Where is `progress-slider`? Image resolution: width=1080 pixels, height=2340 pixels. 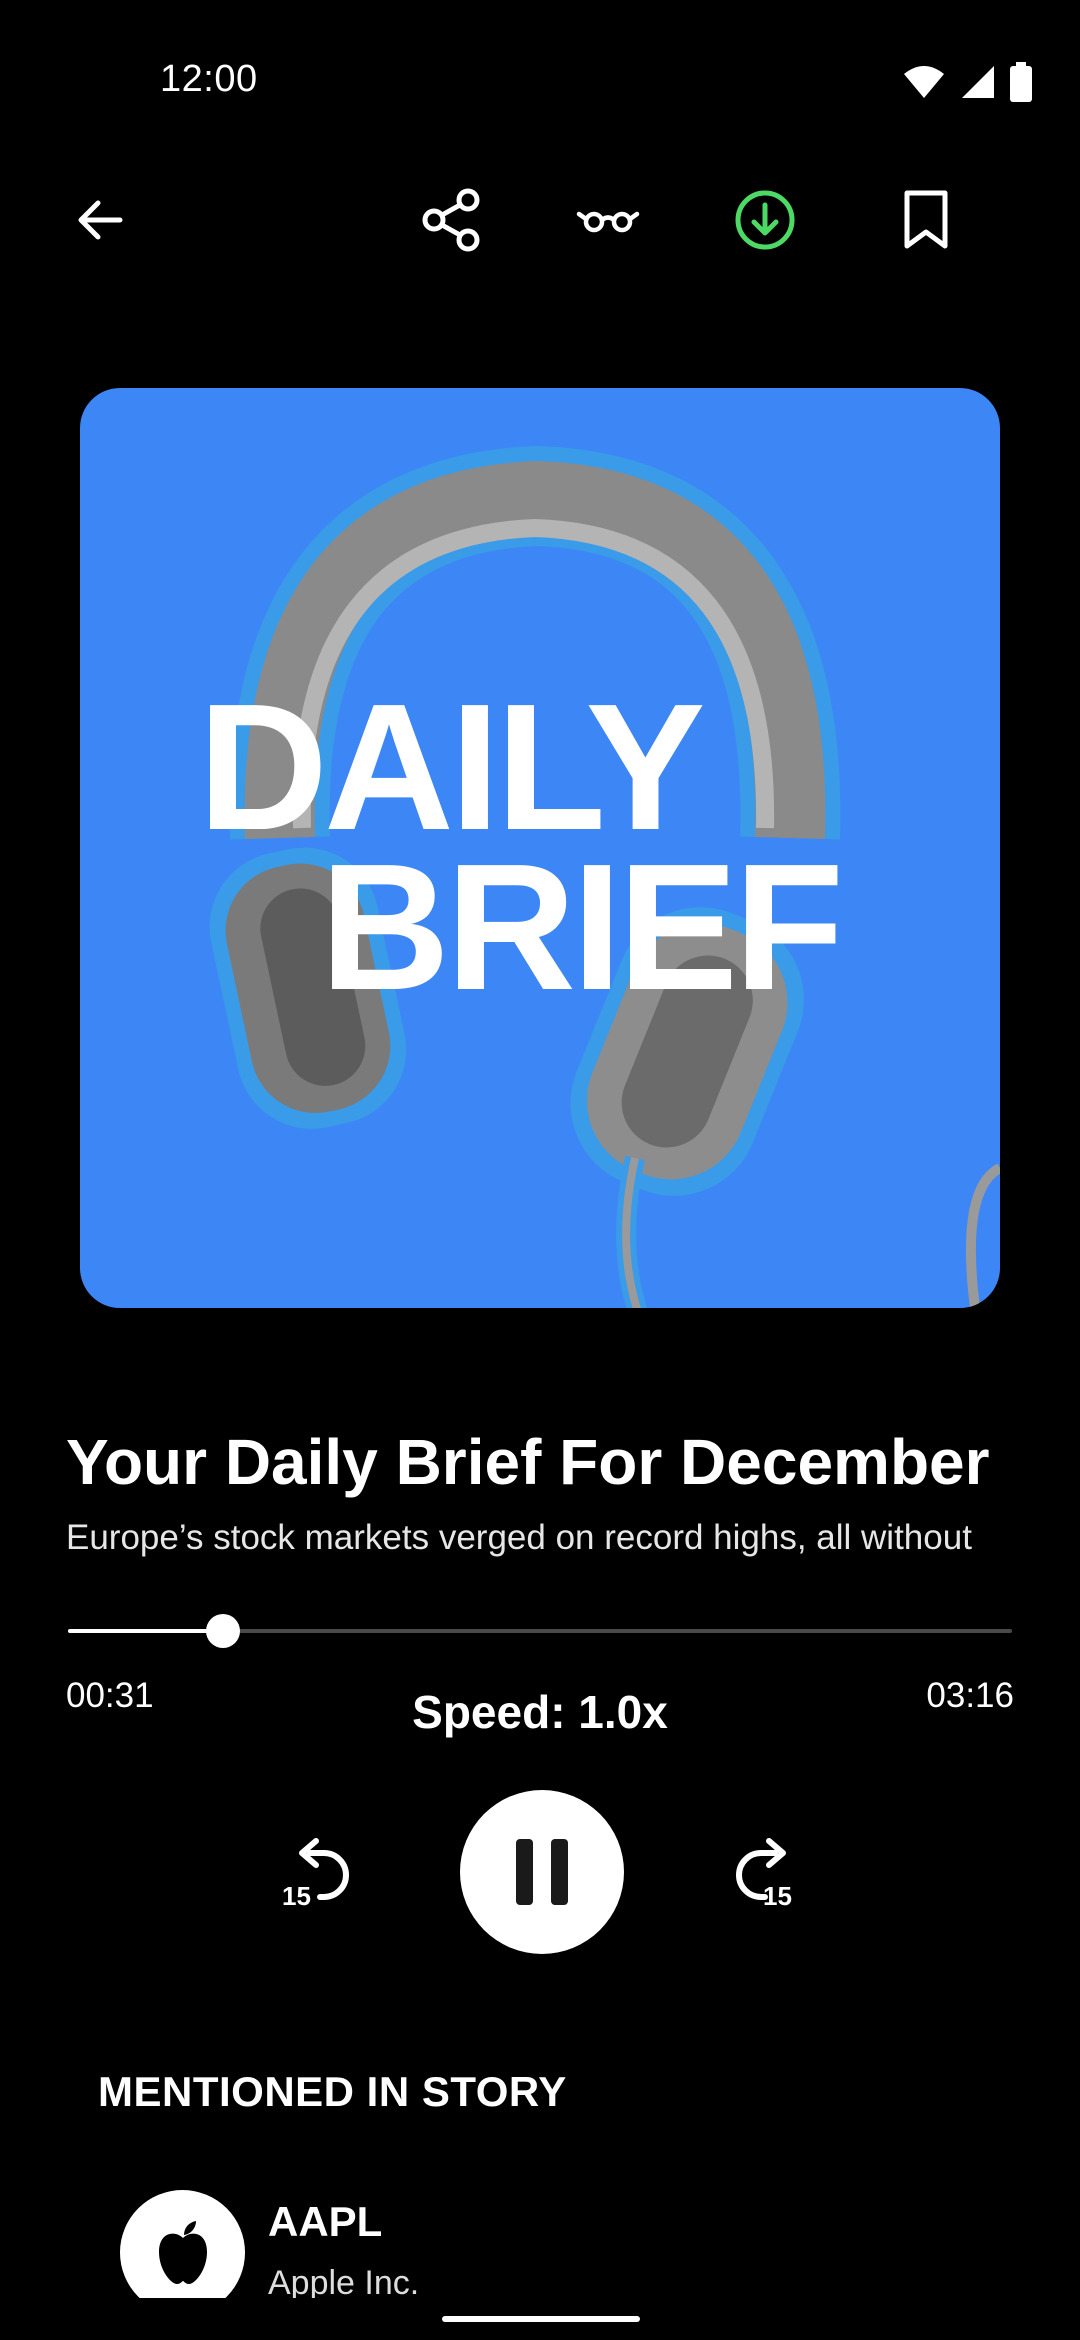
progress-slider is located at coordinates (540, 1631).